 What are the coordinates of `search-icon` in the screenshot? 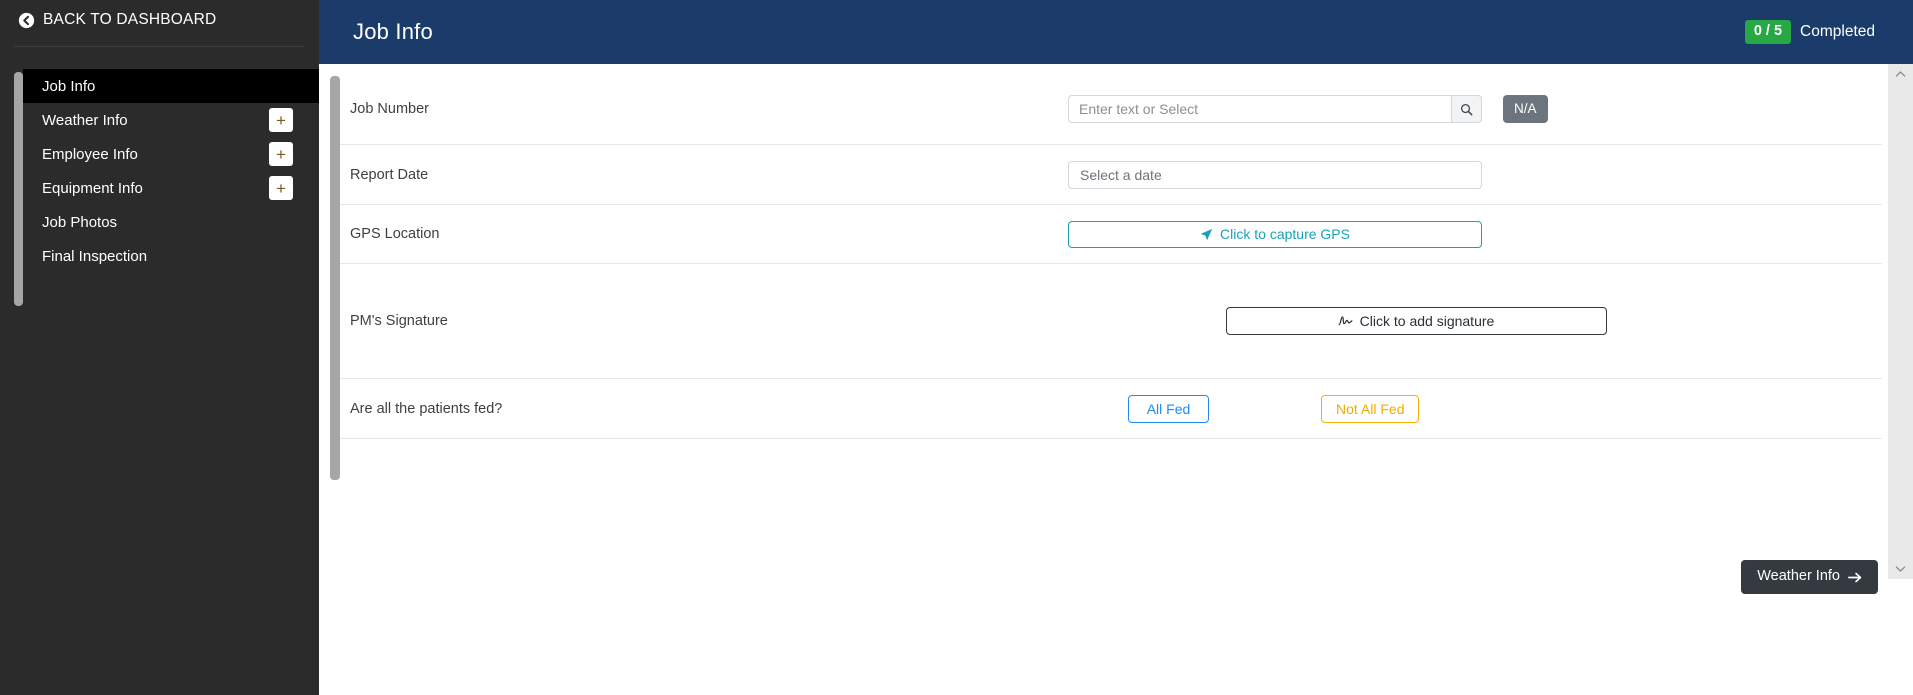 It's located at (1466, 109).